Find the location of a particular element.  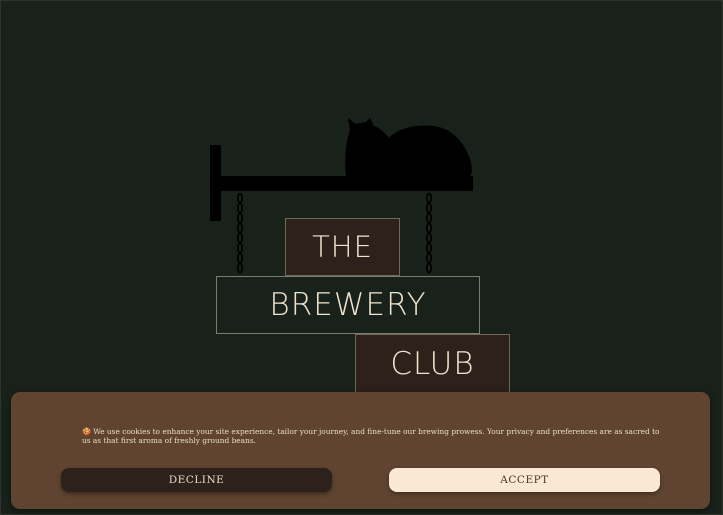

logo-sign-the: THE is located at coordinates (342, 247).